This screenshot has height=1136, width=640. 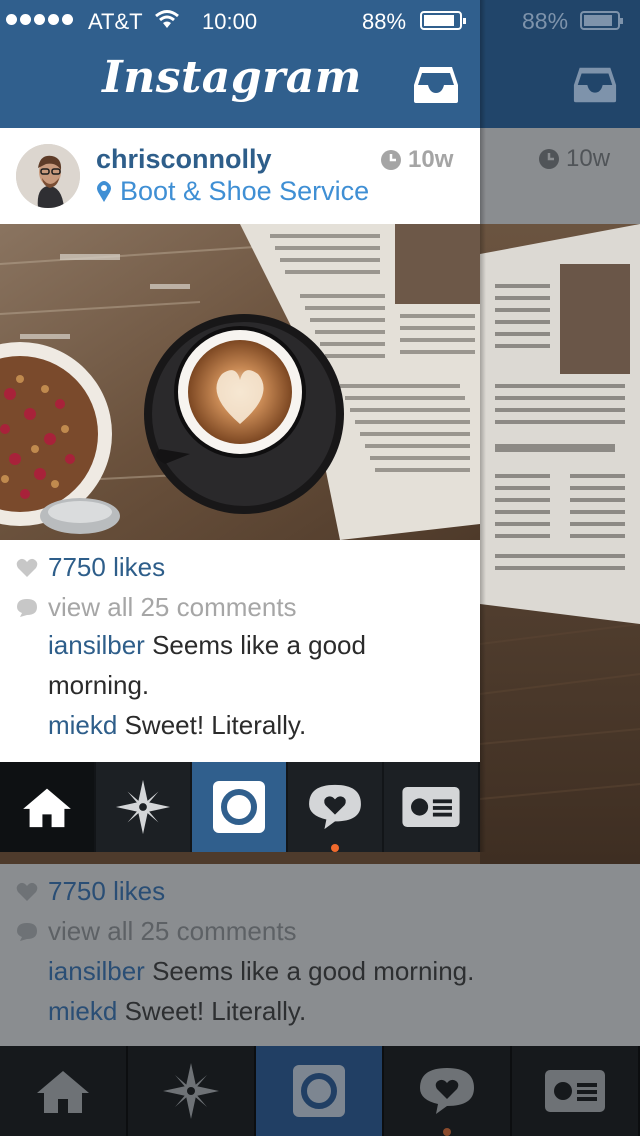 I want to click on bg-post-time-text: 10w, so click(x=588, y=158).